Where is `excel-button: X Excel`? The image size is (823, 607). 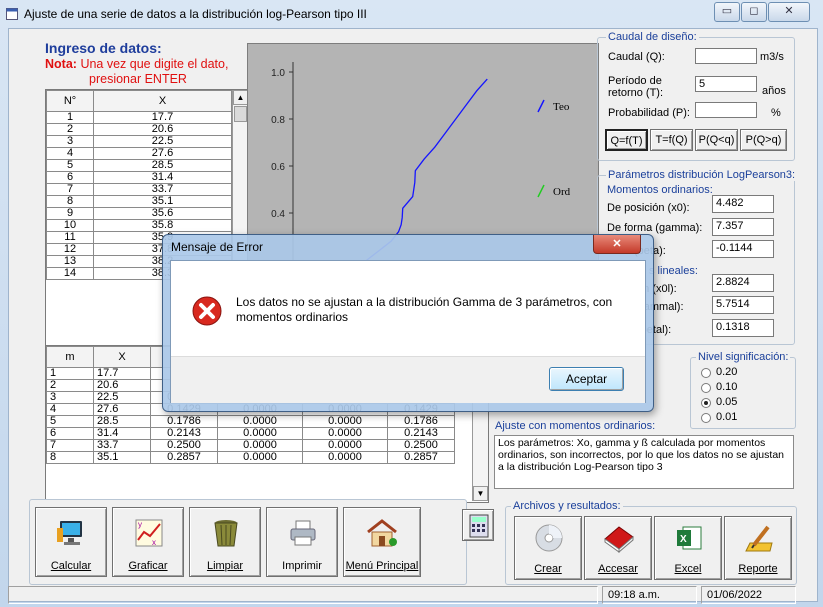 excel-button: X Excel is located at coordinates (688, 548).